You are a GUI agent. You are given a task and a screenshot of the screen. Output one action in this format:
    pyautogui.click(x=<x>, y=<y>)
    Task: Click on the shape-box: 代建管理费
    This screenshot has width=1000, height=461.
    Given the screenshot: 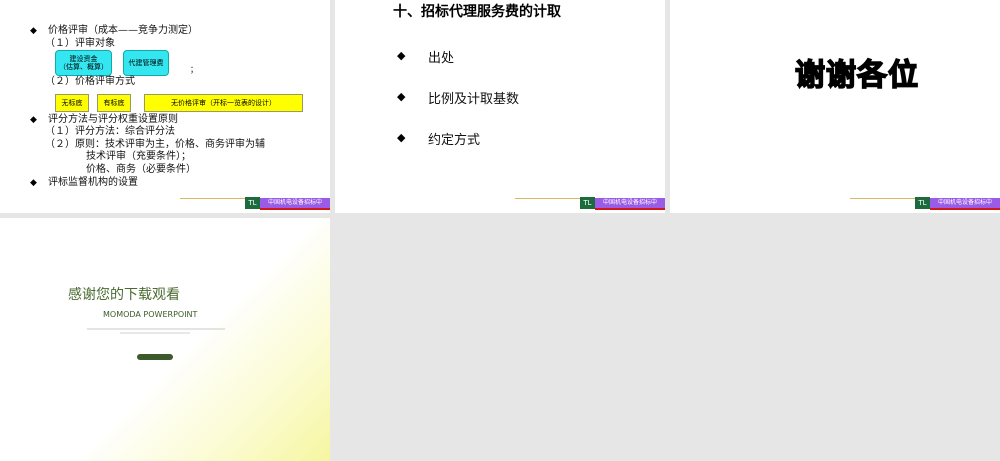 What is the action you would take?
    pyautogui.click(x=146, y=63)
    